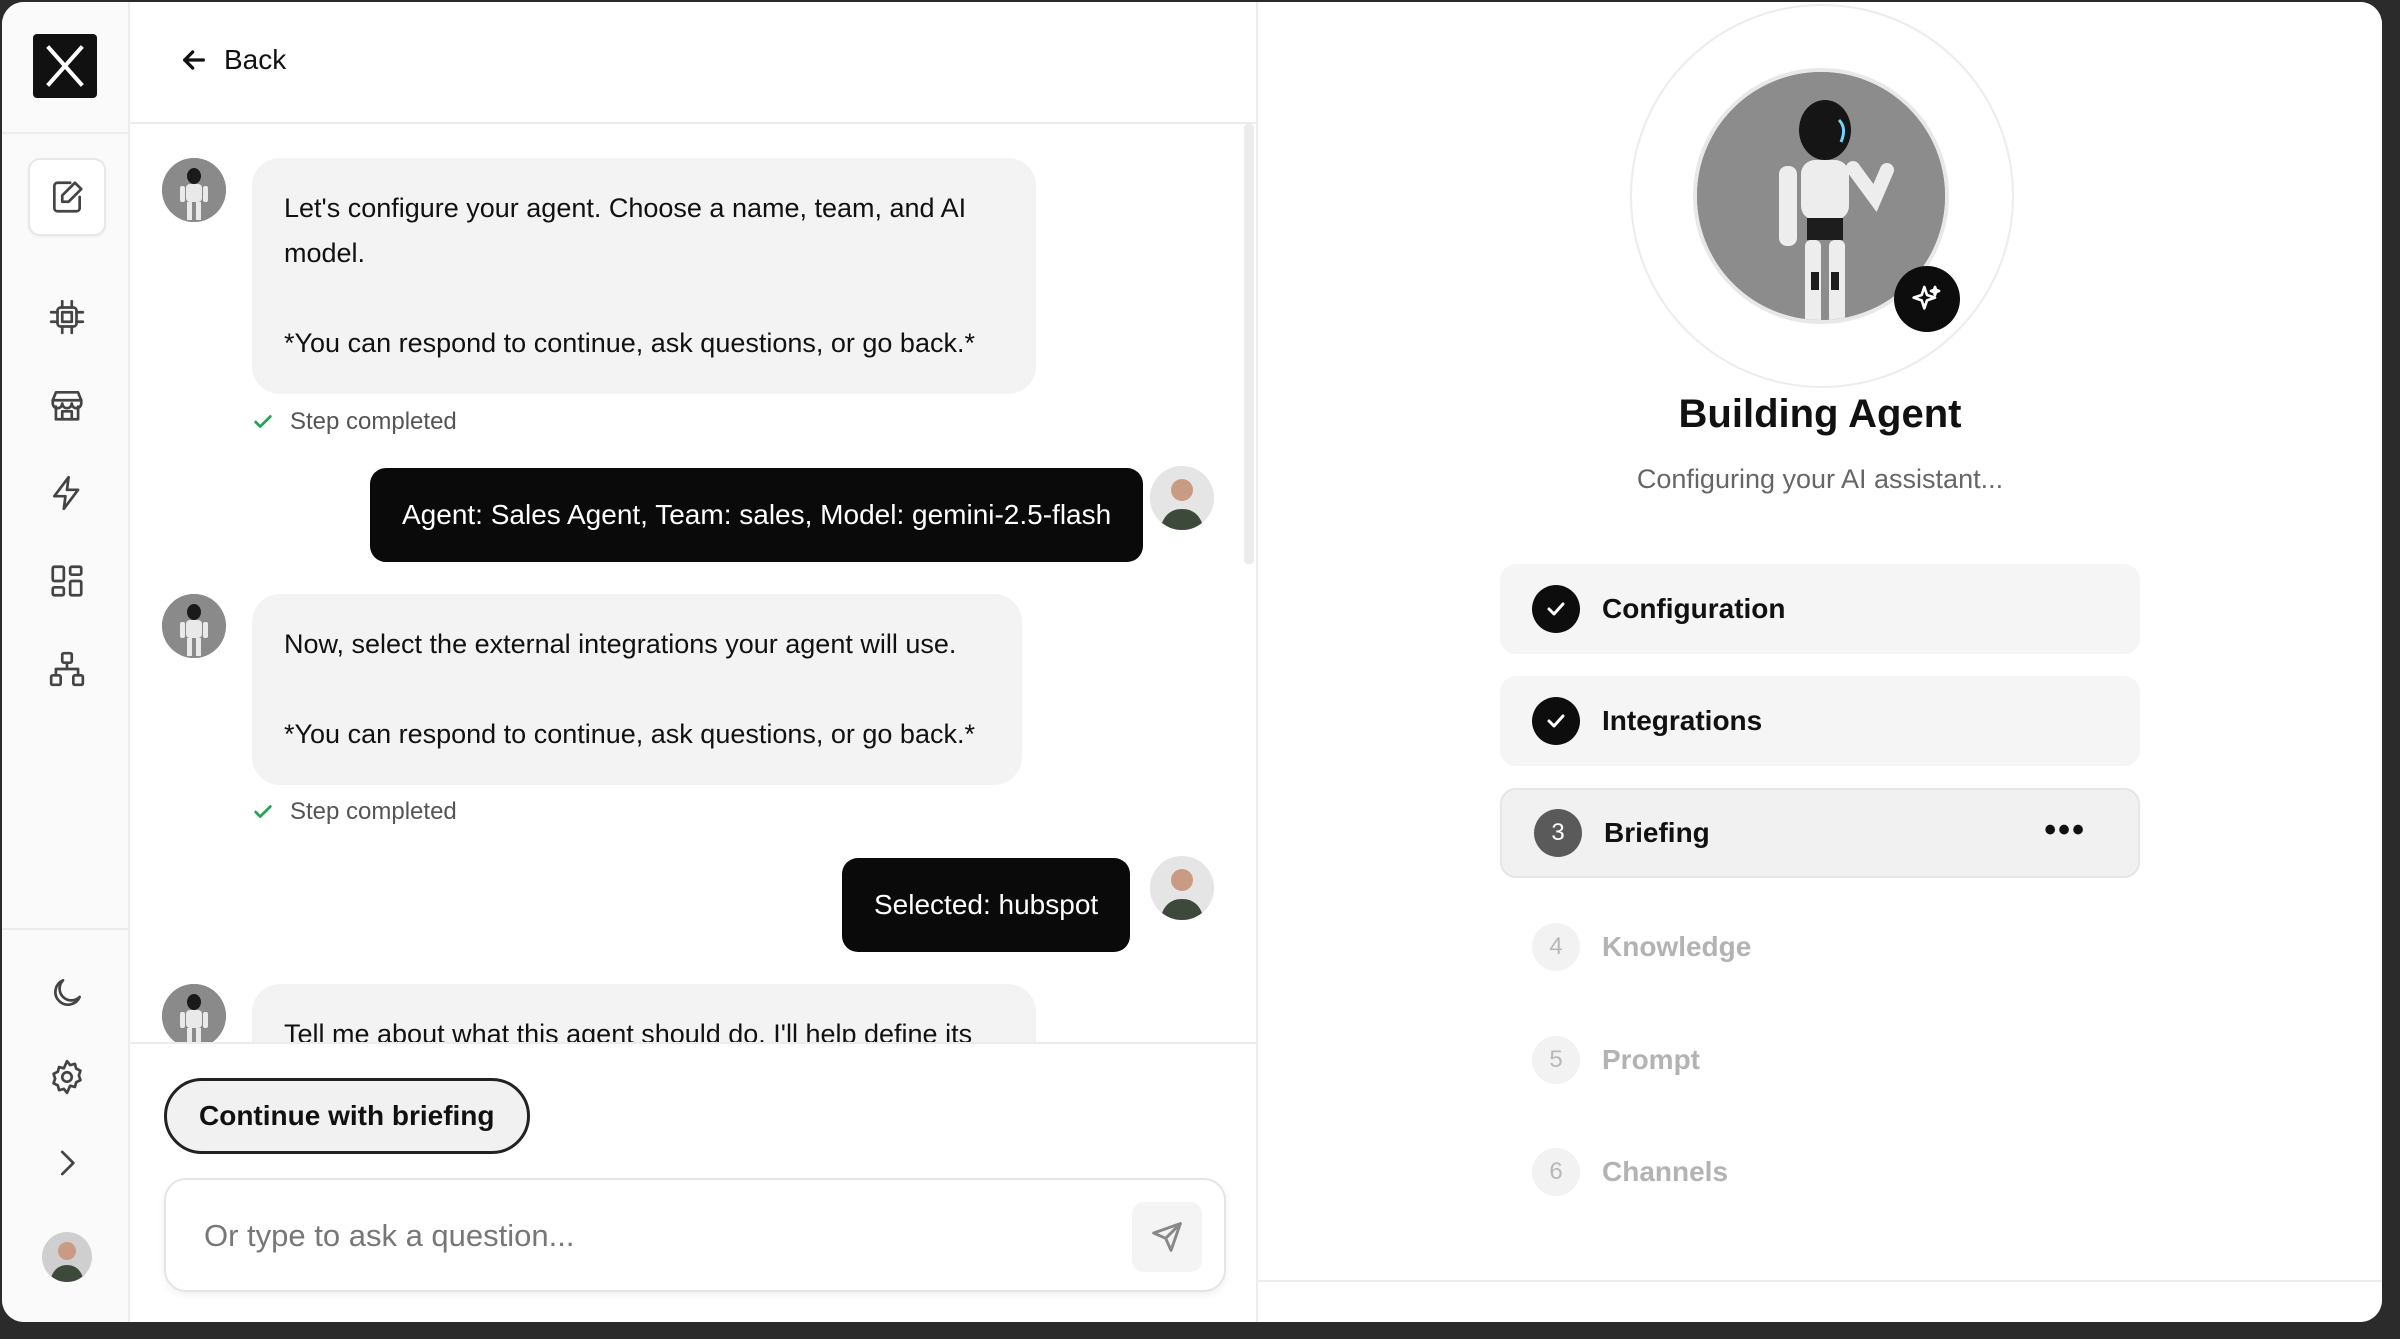  What do you see at coordinates (1249, 344) in the screenshot?
I see `scrollbar` at bounding box center [1249, 344].